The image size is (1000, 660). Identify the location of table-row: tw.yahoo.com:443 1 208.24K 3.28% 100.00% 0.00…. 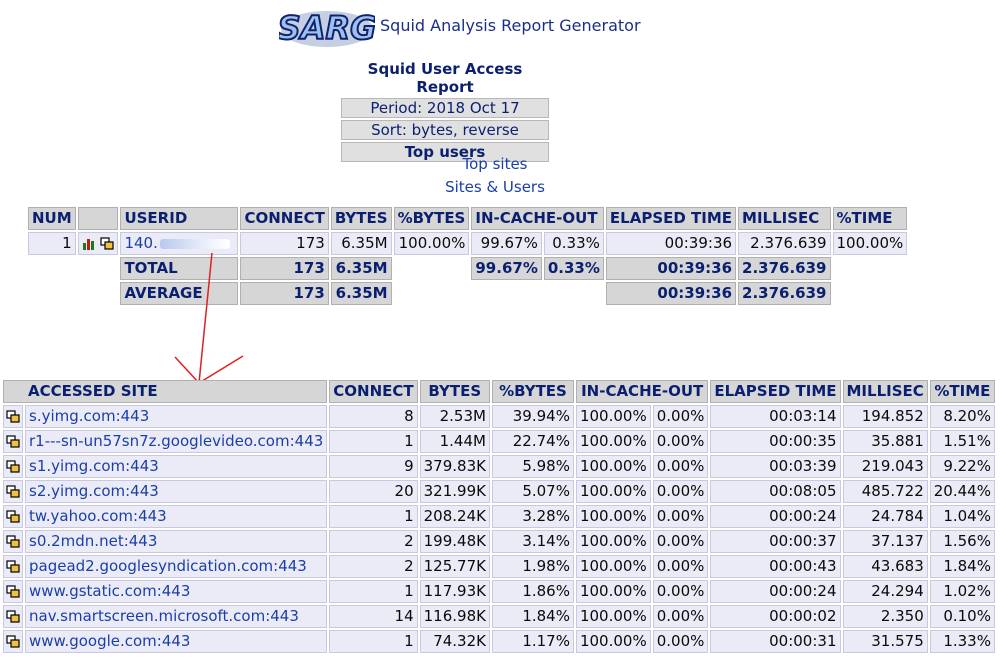
(499, 516).